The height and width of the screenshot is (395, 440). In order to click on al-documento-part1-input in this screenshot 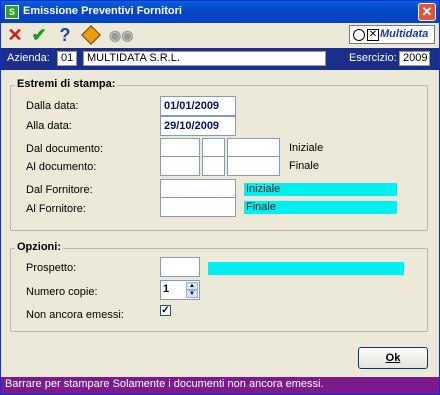, I will do `click(180, 166)`.